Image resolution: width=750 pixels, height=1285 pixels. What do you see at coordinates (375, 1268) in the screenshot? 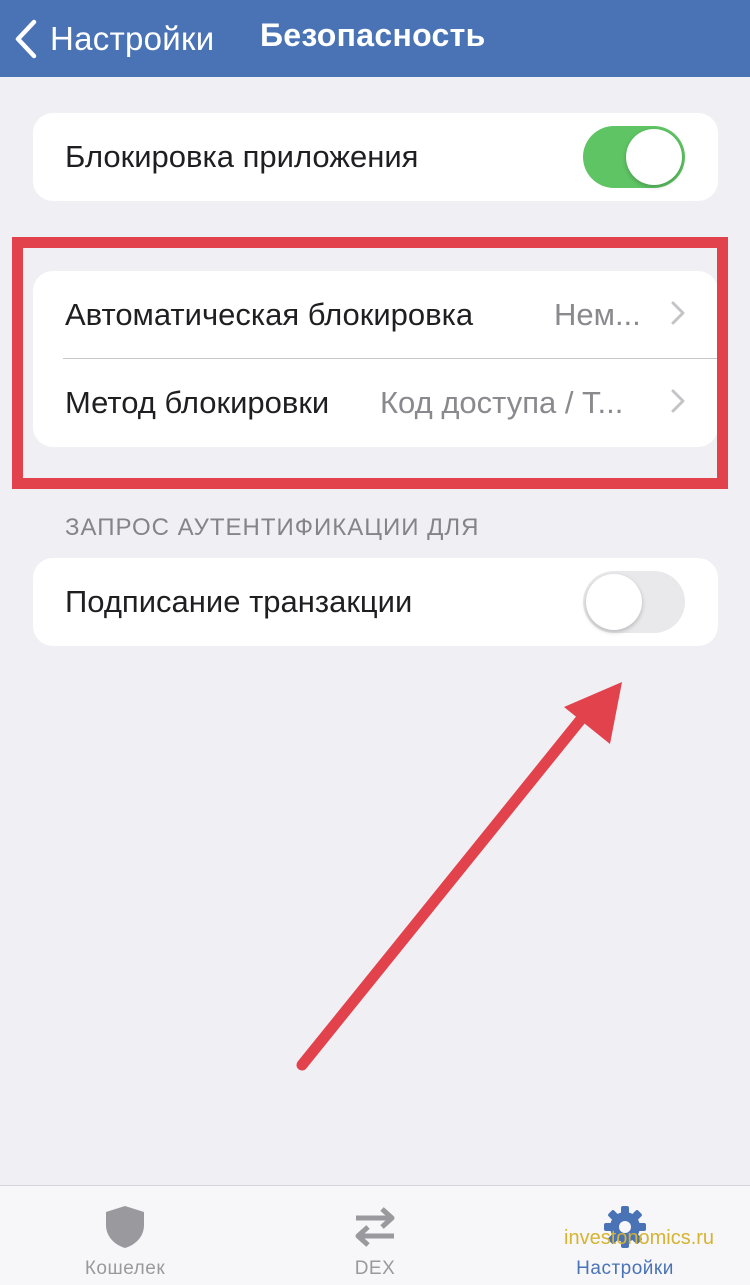
I see `tab-dex-label: DEX` at bounding box center [375, 1268].